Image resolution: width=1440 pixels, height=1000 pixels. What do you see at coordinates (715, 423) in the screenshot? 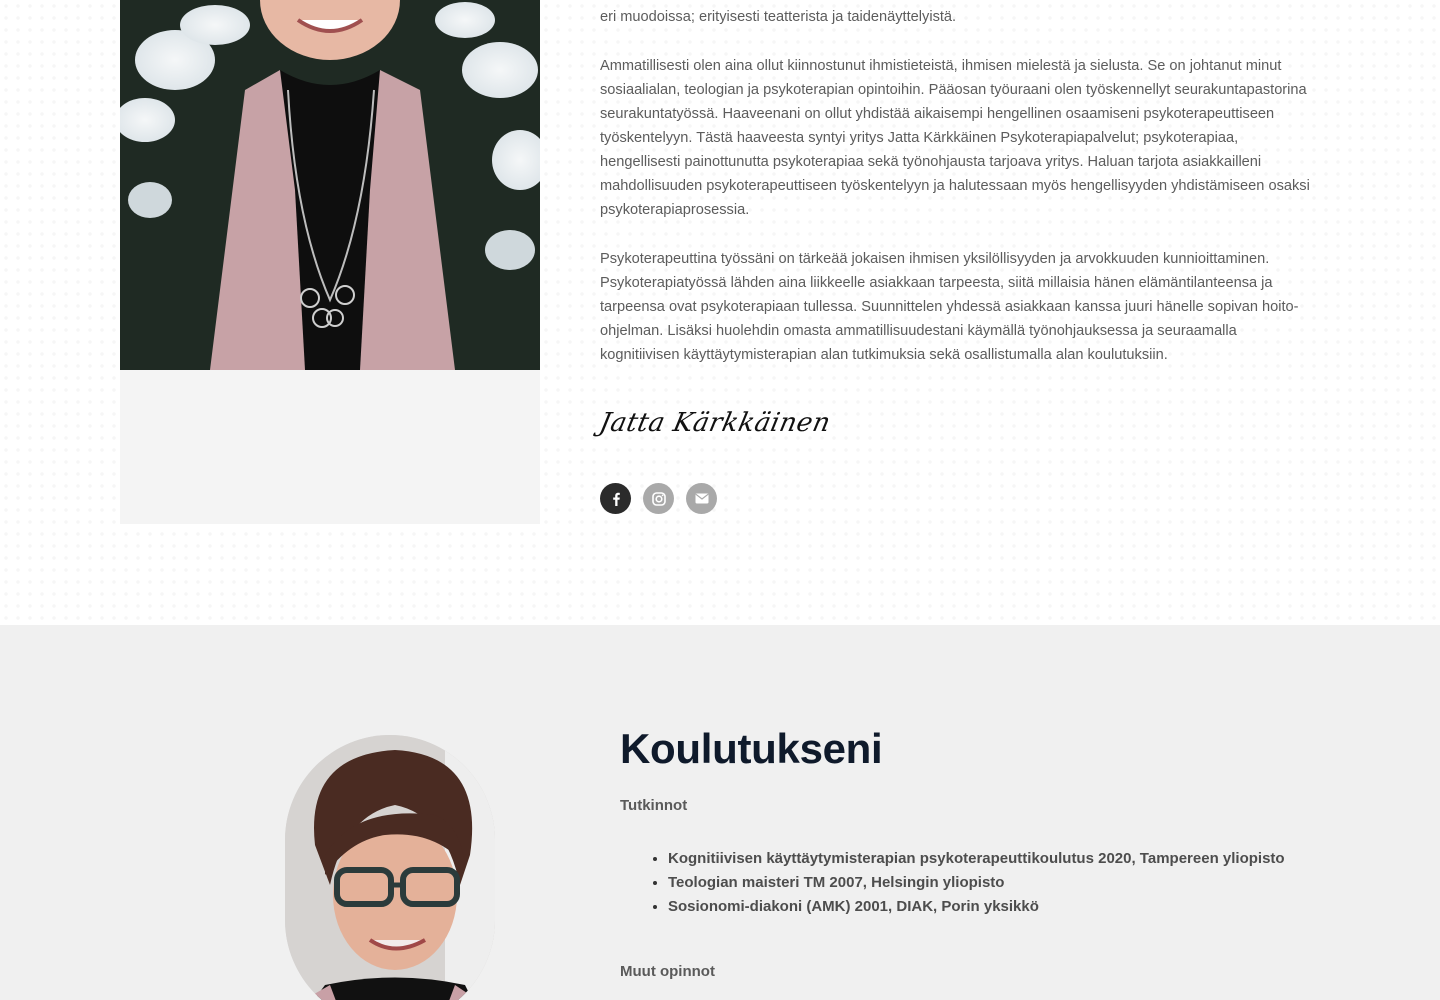
I see `signature: Jatta Kärkkäinen` at bounding box center [715, 423].